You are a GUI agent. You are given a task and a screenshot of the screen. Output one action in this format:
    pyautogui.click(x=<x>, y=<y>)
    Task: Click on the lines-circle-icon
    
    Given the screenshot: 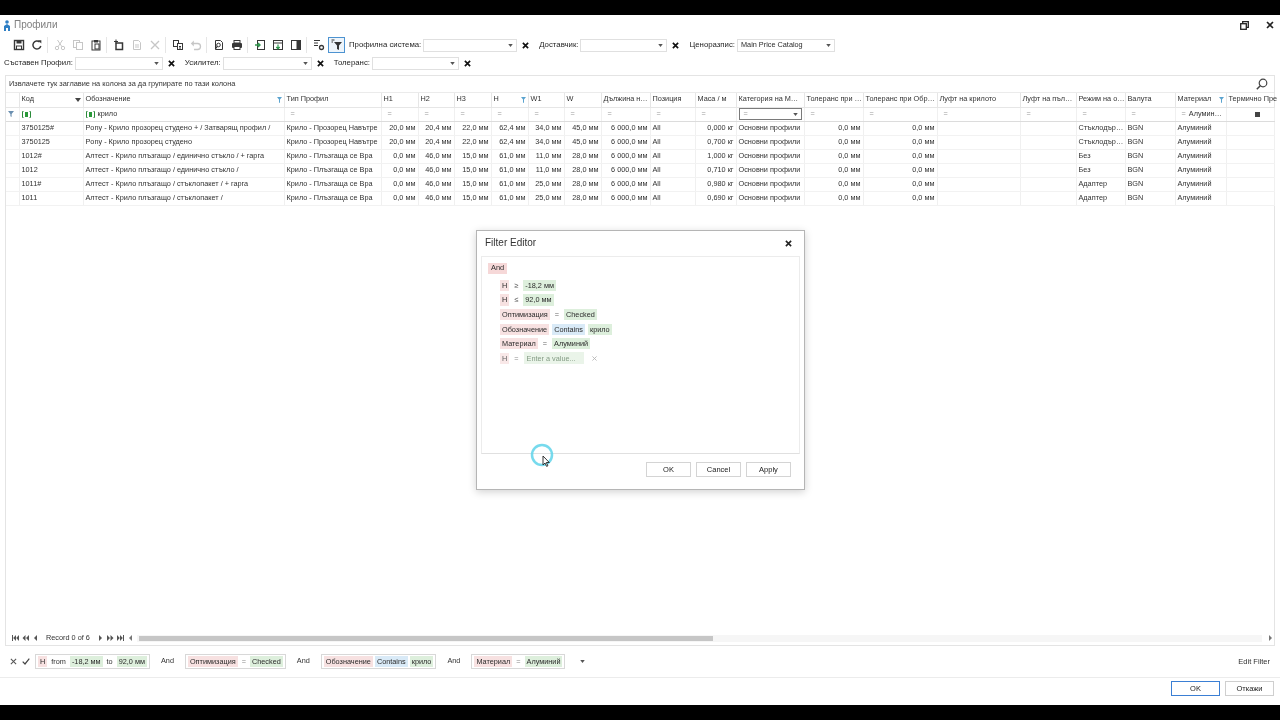 What is the action you would take?
    pyautogui.click(x=318, y=45)
    